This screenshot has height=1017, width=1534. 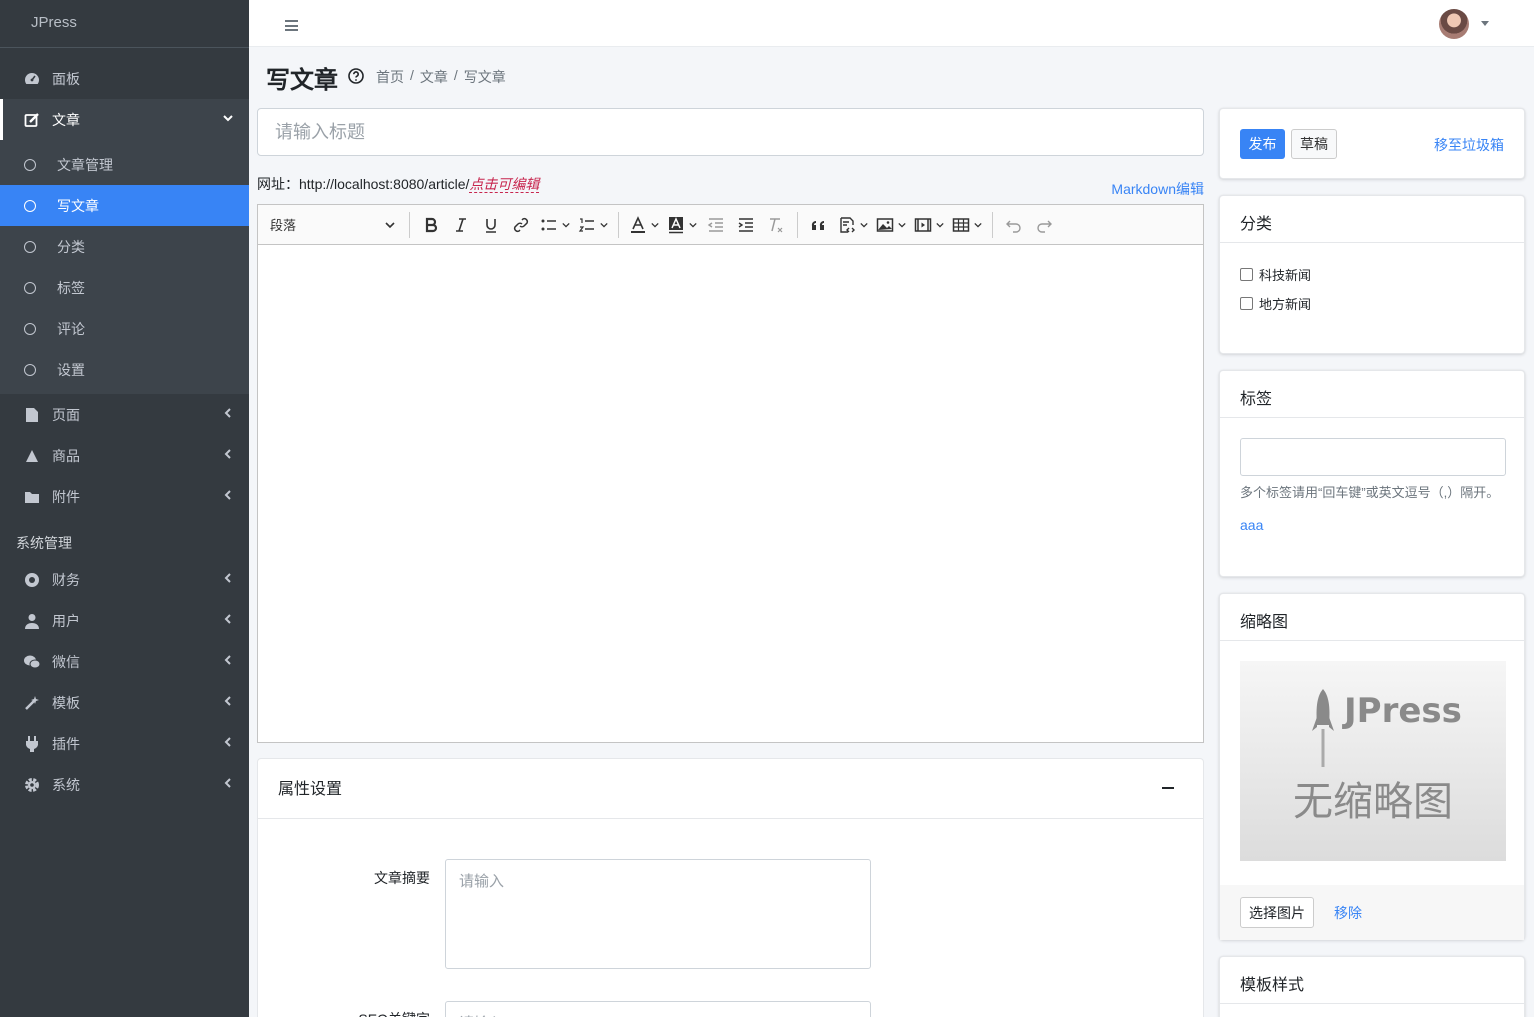 I want to click on sidebar-item-label: 面板, so click(x=66, y=78).